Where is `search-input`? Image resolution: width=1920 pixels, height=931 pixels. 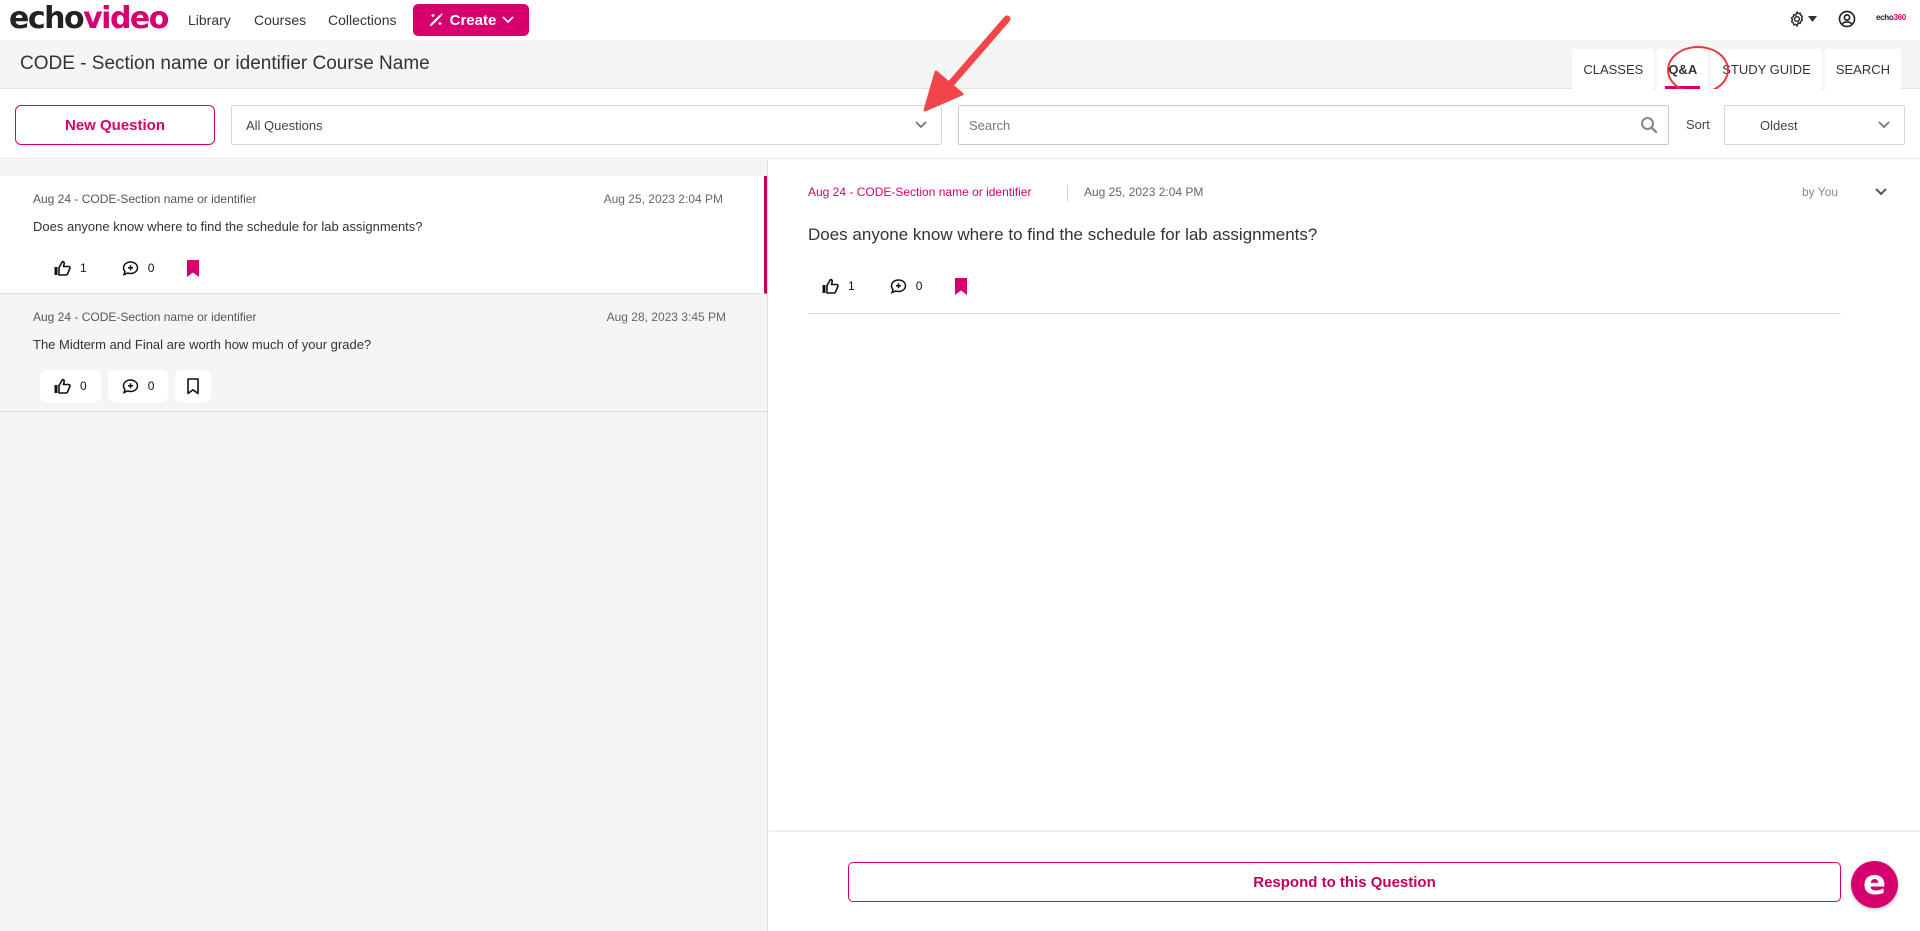 search-input is located at coordinates (1304, 125).